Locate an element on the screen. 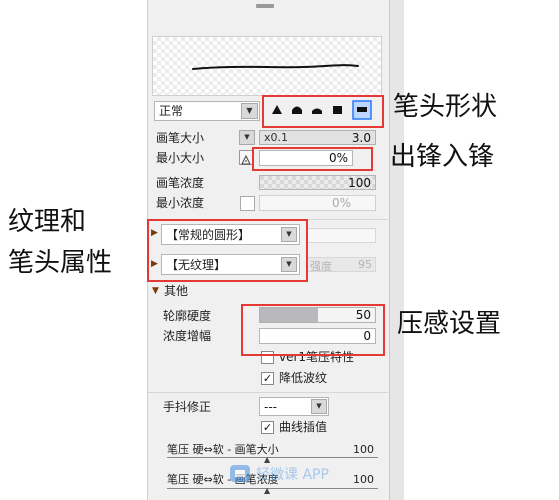  min-size-label: 最小大小 is located at coordinates (180, 158).